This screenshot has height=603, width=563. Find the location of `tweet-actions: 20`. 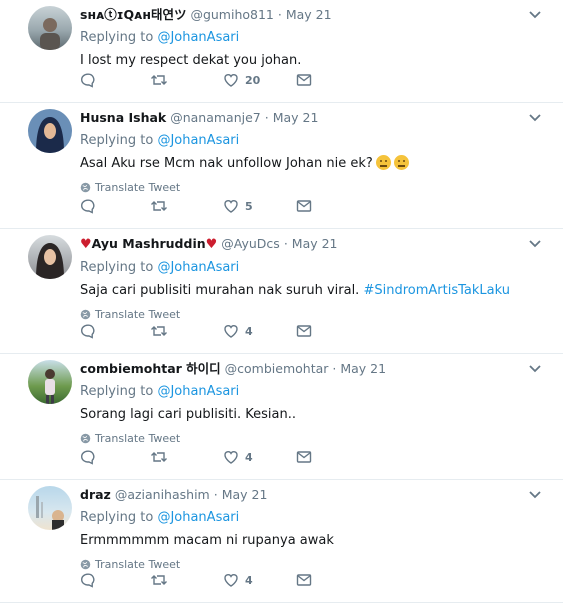

tweet-actions: 20 is located at coordinates (210, 83).